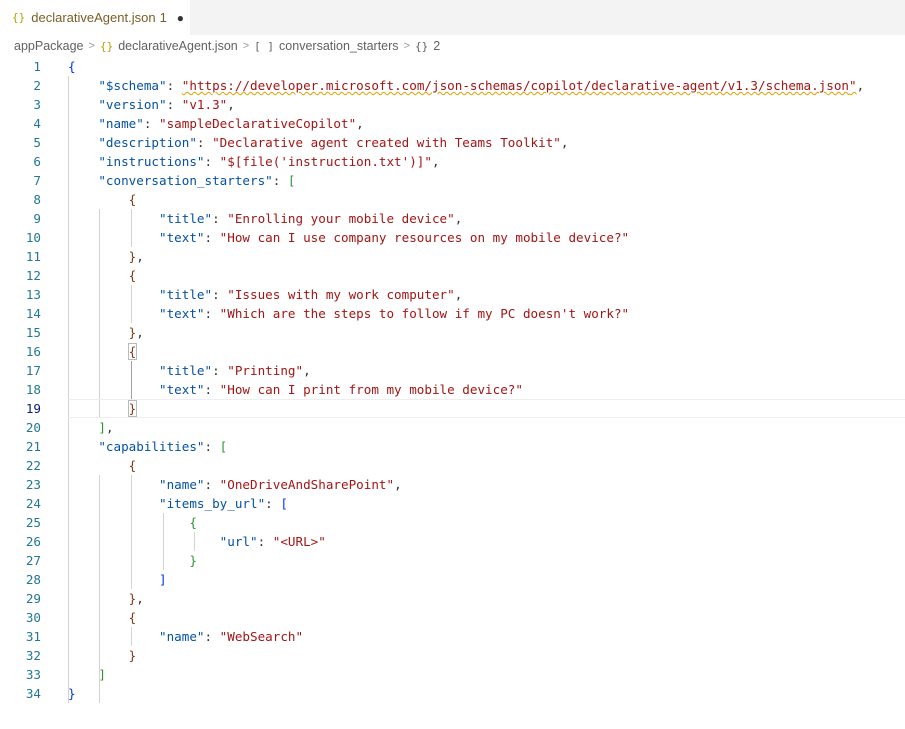 This screenshot has width=905, height=729. I want to click on breadcrumb-item-index: 2, so click(436, 46).